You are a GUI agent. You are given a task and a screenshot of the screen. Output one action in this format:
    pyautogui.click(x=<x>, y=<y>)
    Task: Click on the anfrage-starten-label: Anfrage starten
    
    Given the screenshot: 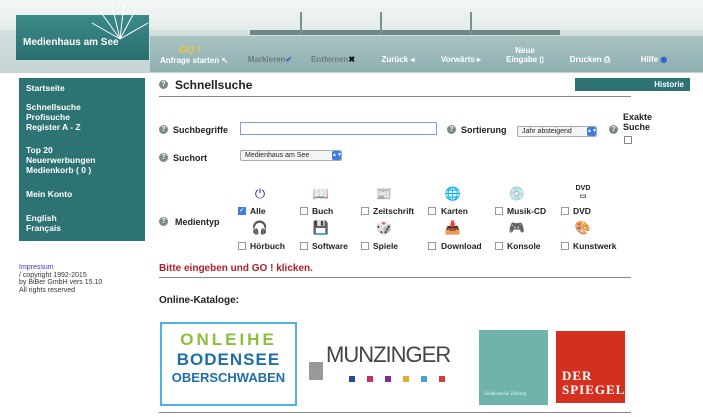 What is the action you would take?
    pyautogui.click(x=190, y=60)
    